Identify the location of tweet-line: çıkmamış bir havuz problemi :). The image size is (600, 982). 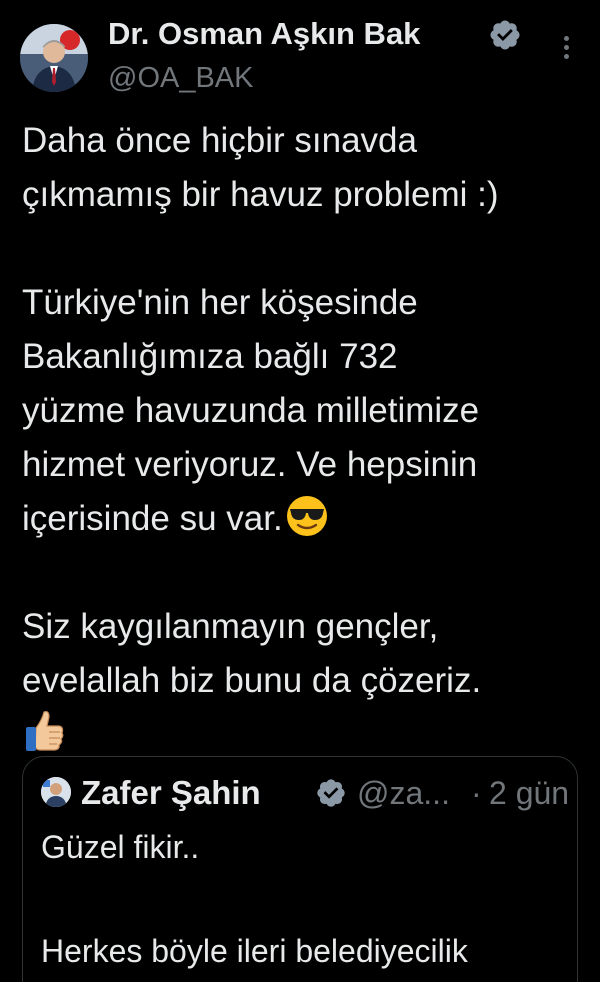
(260, 194).